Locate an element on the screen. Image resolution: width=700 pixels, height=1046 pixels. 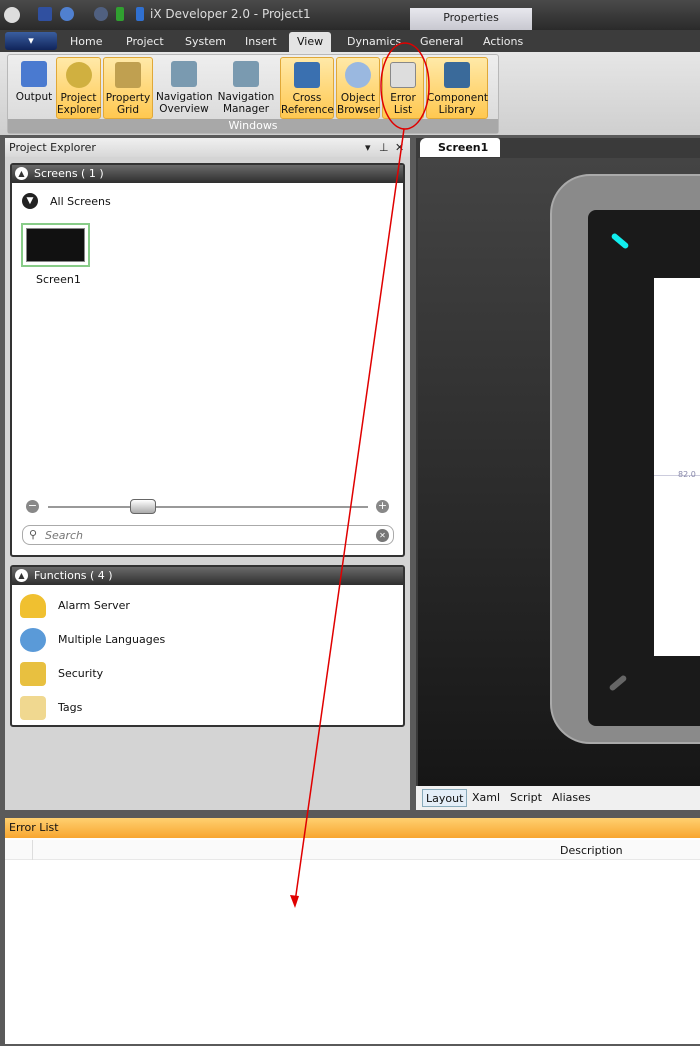
annotation-arrow is located at coordinates (349, 515).